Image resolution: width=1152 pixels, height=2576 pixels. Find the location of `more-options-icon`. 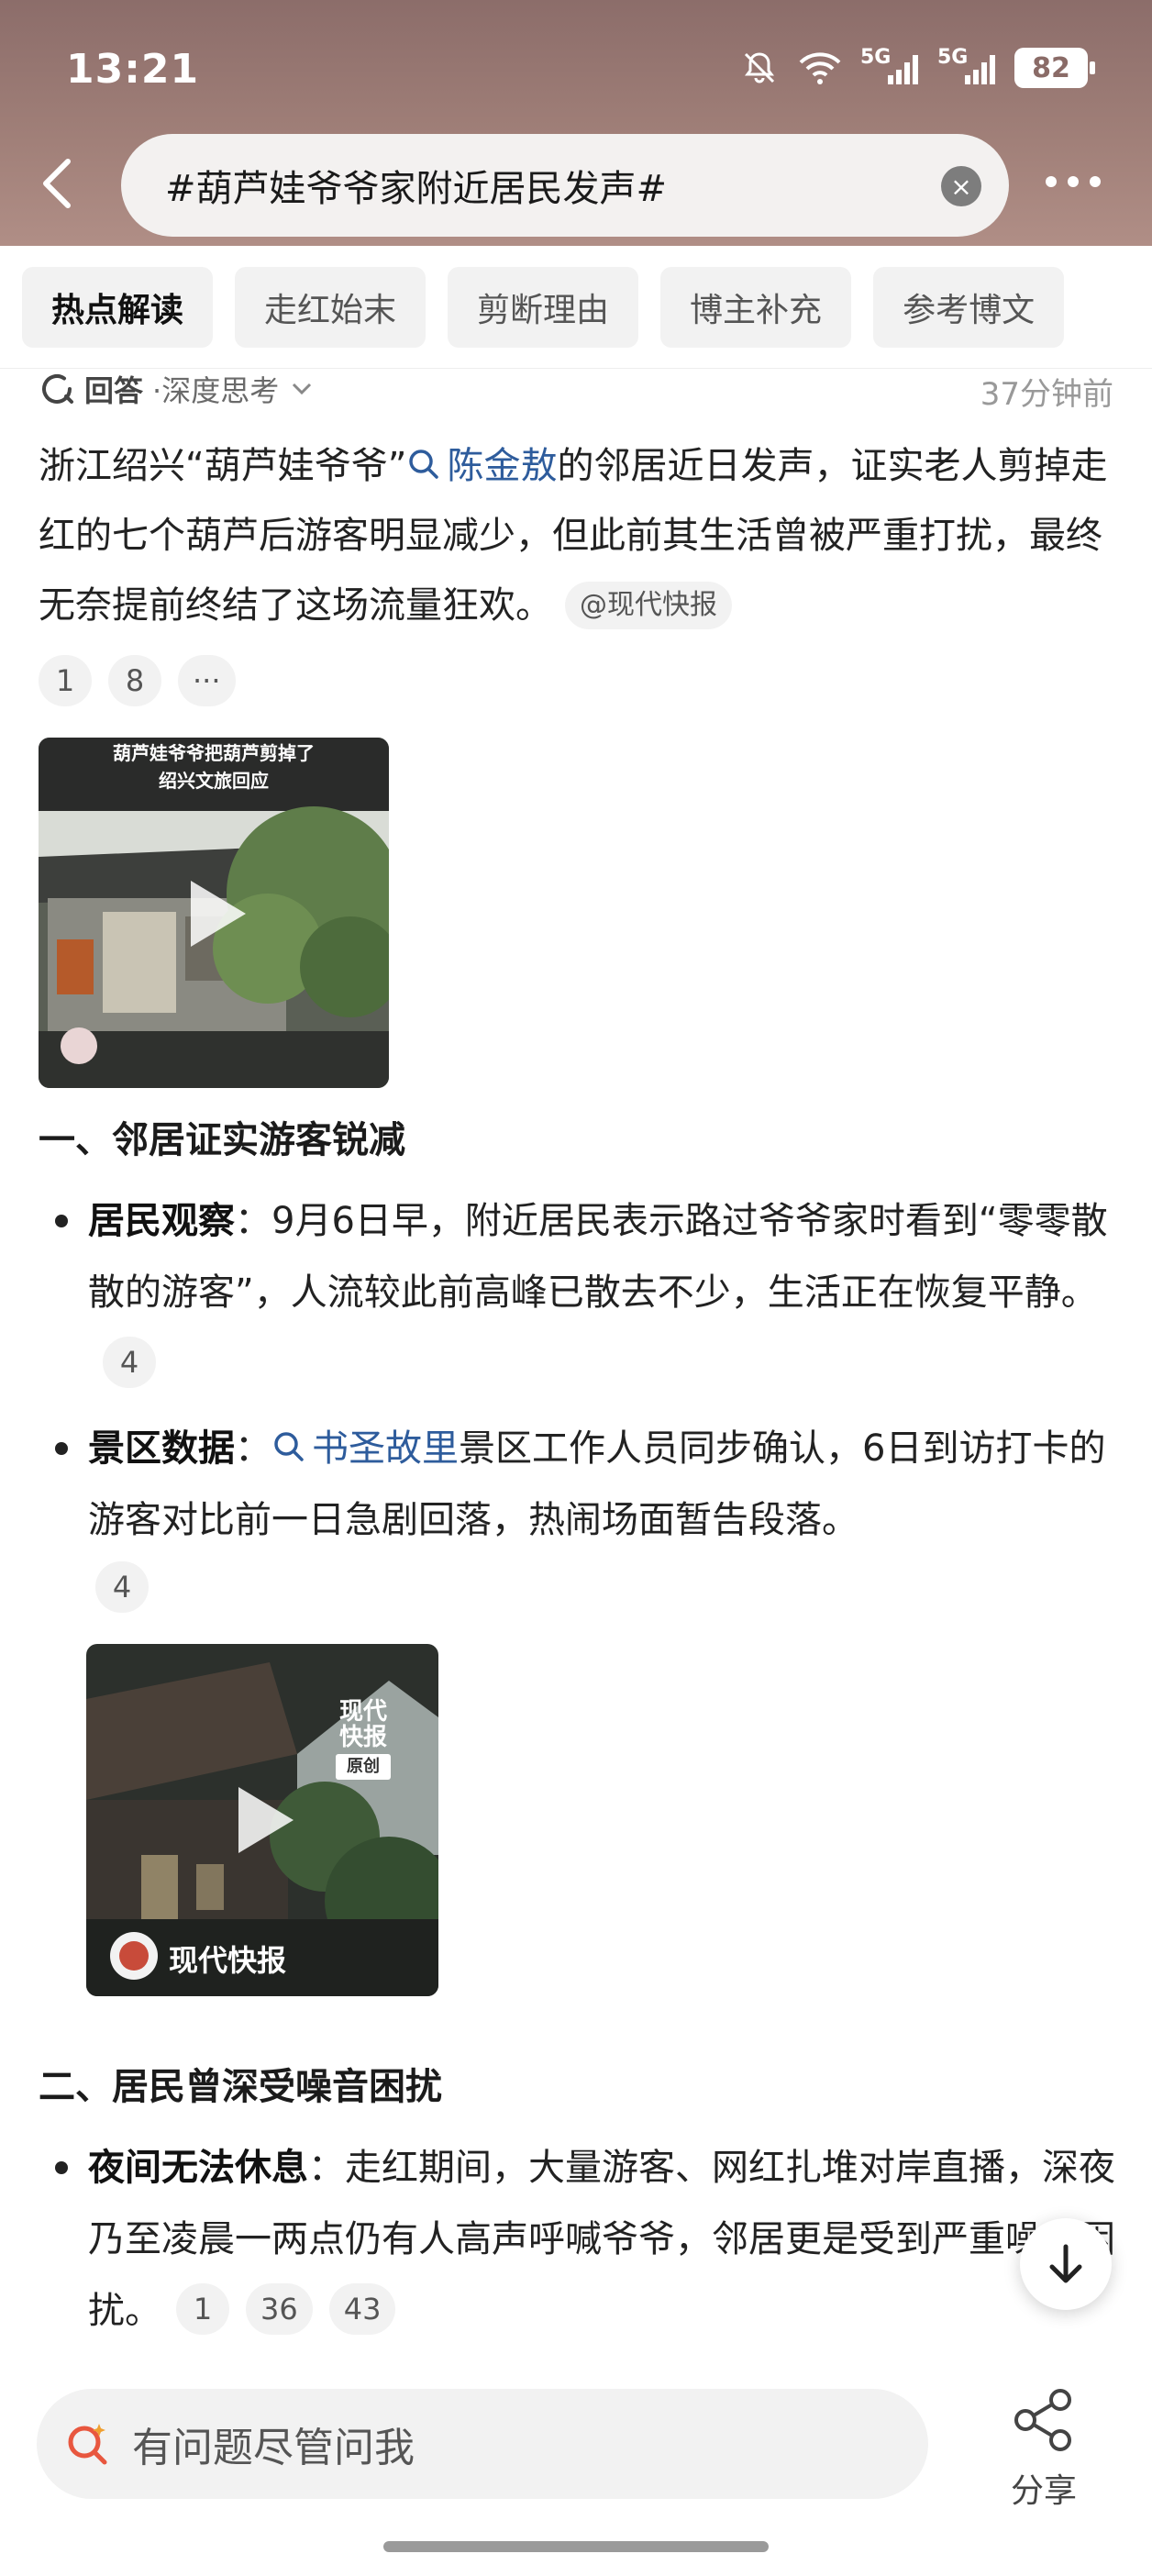

more-options-icon is located at coordinates (1082, 181).